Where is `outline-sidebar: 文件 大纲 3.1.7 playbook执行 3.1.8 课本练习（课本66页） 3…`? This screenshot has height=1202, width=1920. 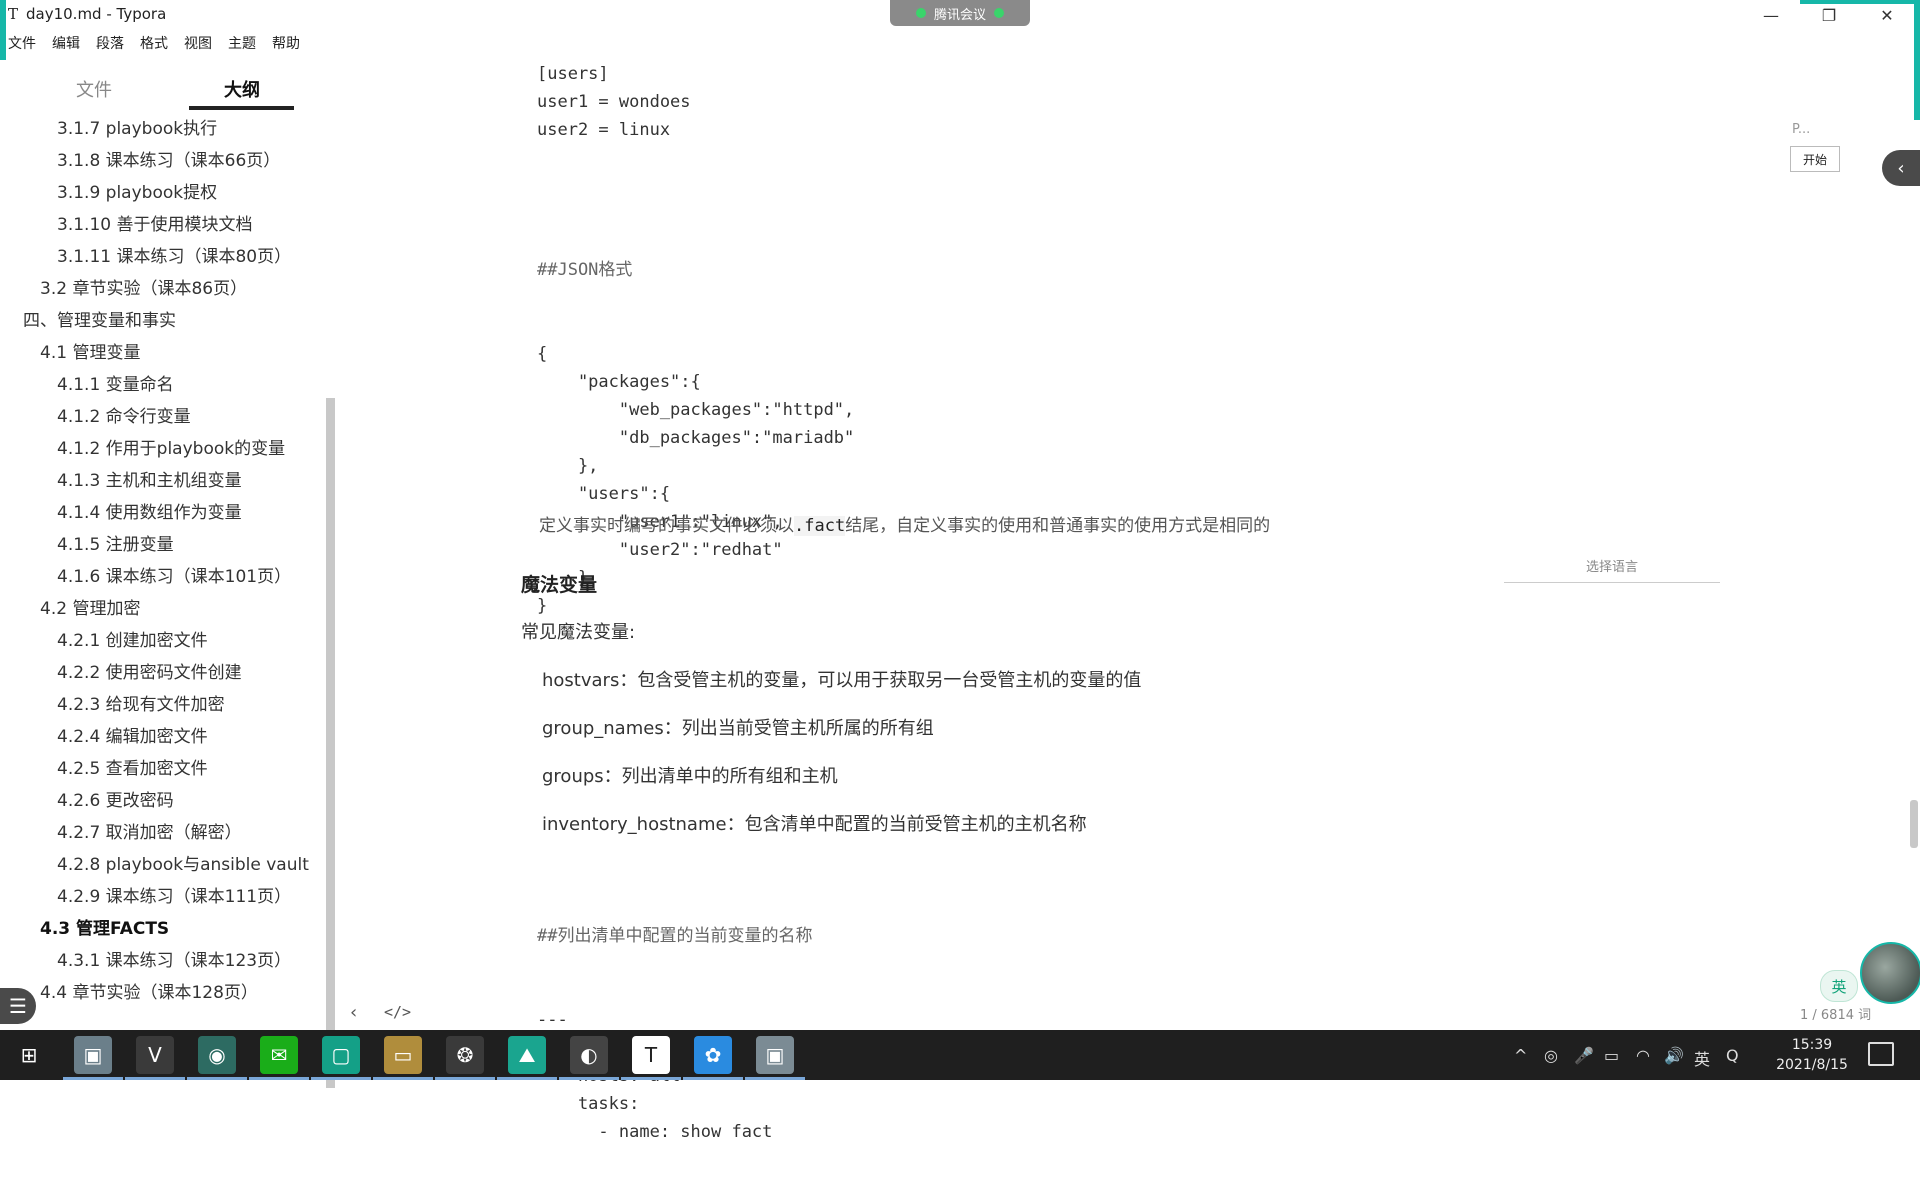
outline-sidebar: 文件 大纲 3.1.7 playbook执行 3.1.8 课本练习（课本66页） 3… is located at coordinates (167, 574).